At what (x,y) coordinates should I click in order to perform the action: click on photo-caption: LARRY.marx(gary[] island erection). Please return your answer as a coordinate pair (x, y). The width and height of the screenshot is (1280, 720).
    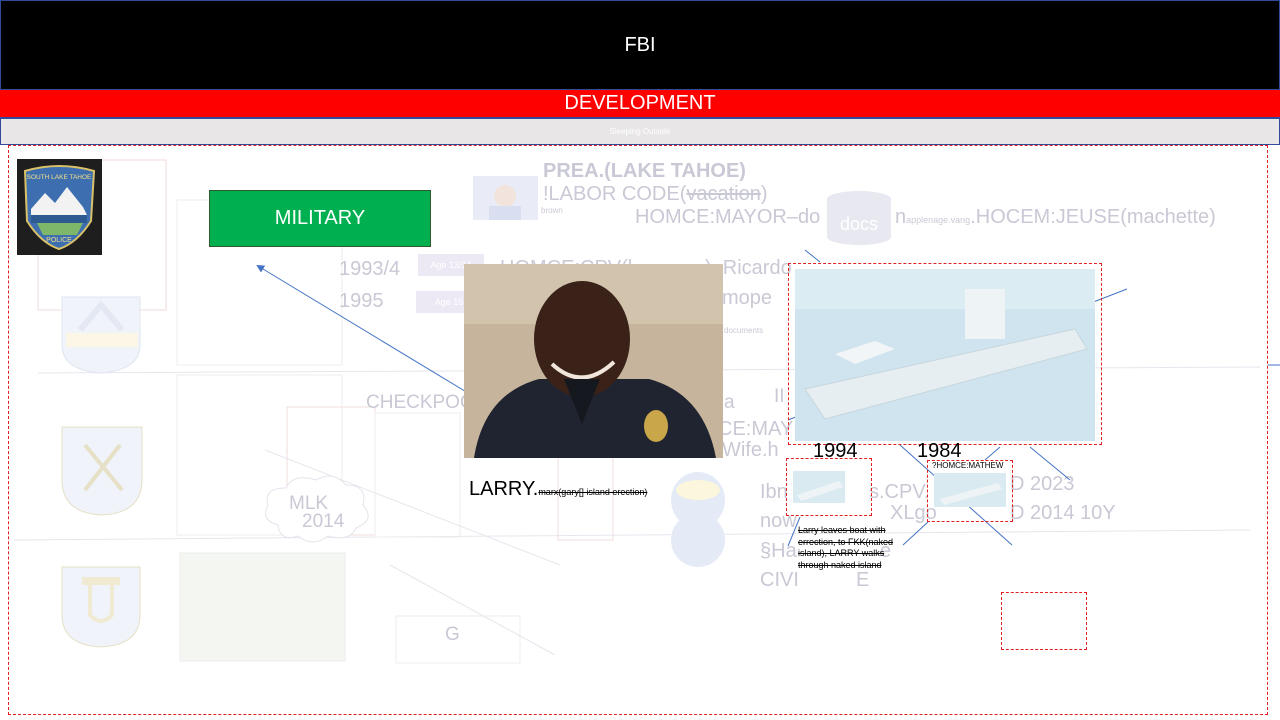
    Looking at the image, I should click on (558, 489).